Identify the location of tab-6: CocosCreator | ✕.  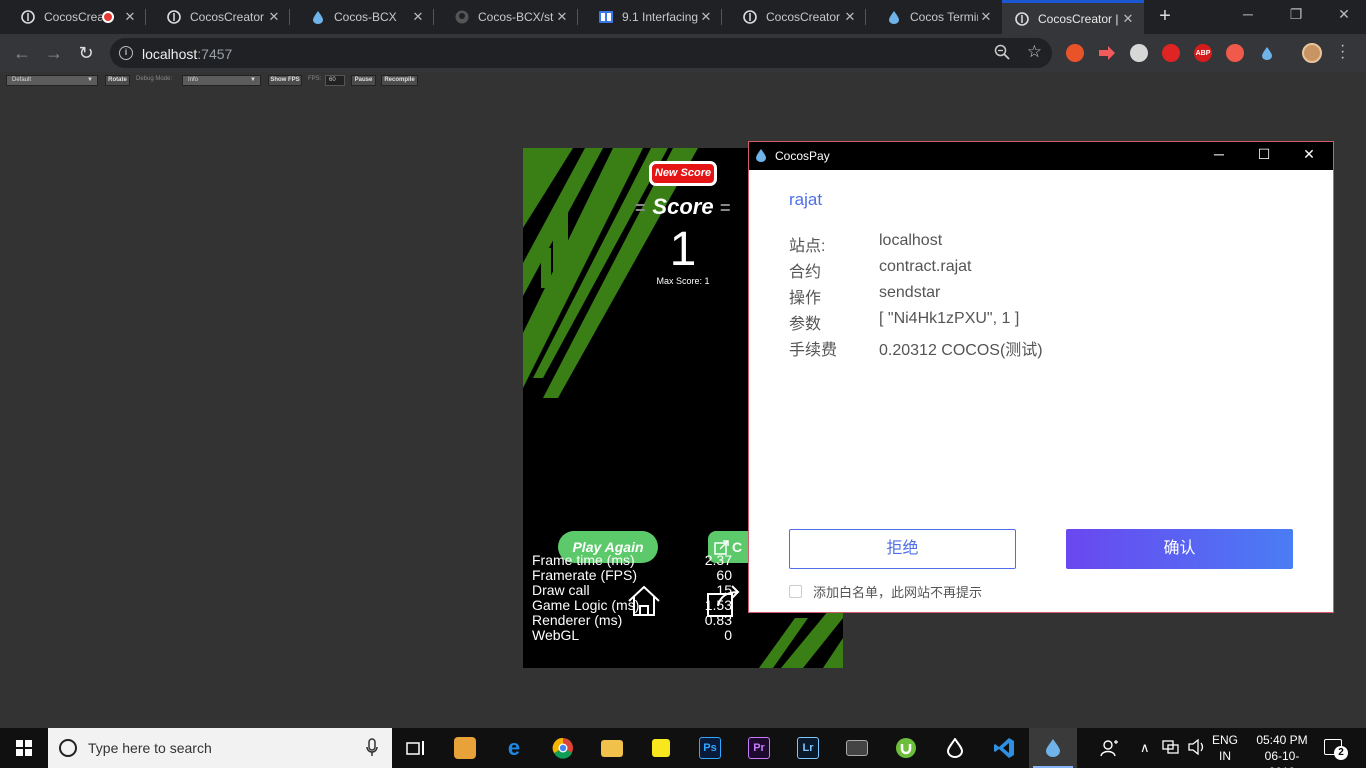
(794, 17).